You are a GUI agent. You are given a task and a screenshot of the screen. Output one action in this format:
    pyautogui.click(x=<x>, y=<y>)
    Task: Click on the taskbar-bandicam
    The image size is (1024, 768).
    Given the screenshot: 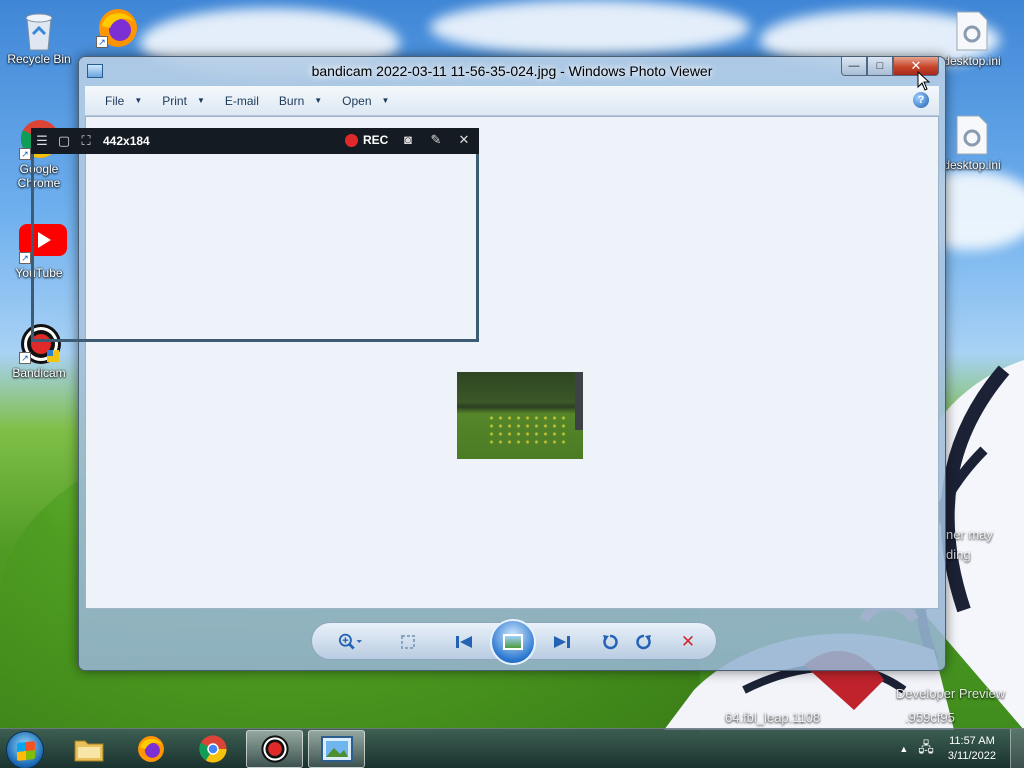 What is the action you would take?
    pyautogui.click(x=274, y=749)
    